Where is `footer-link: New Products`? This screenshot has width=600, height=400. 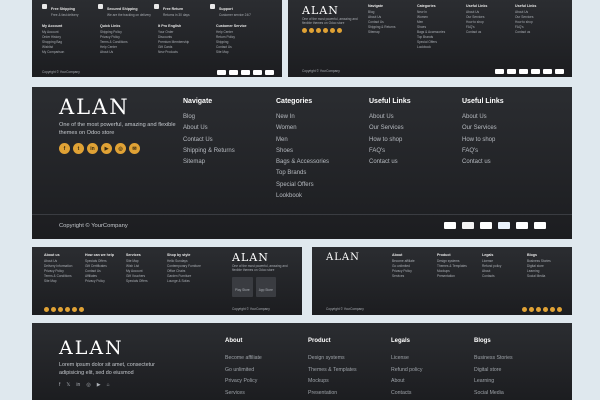 footer-link: New Products is located at coordinates (173, 52).